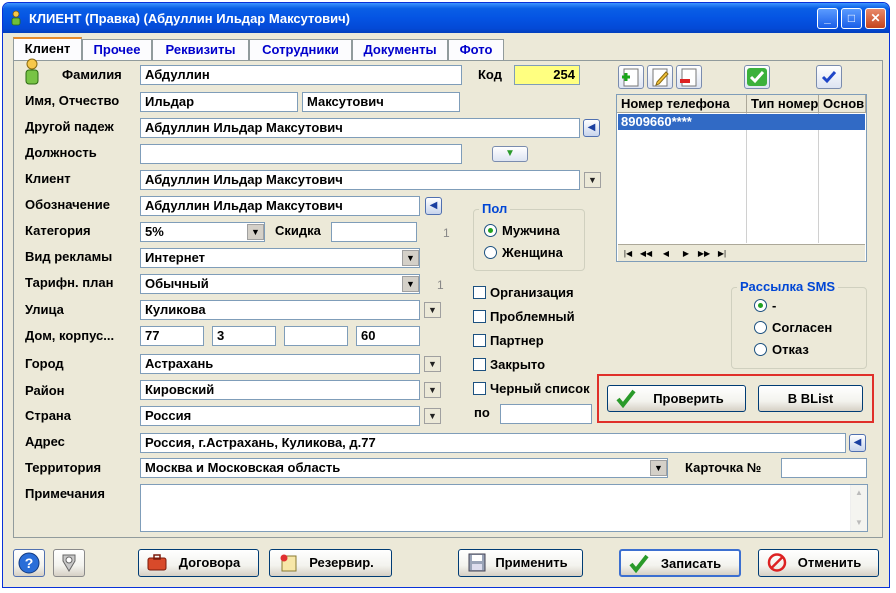 The width and height of the screenshot is (896, 593). Describe the element at coordinates (532, 252) in the screenshot. I see `gender-female-label: Женщина` at that location.